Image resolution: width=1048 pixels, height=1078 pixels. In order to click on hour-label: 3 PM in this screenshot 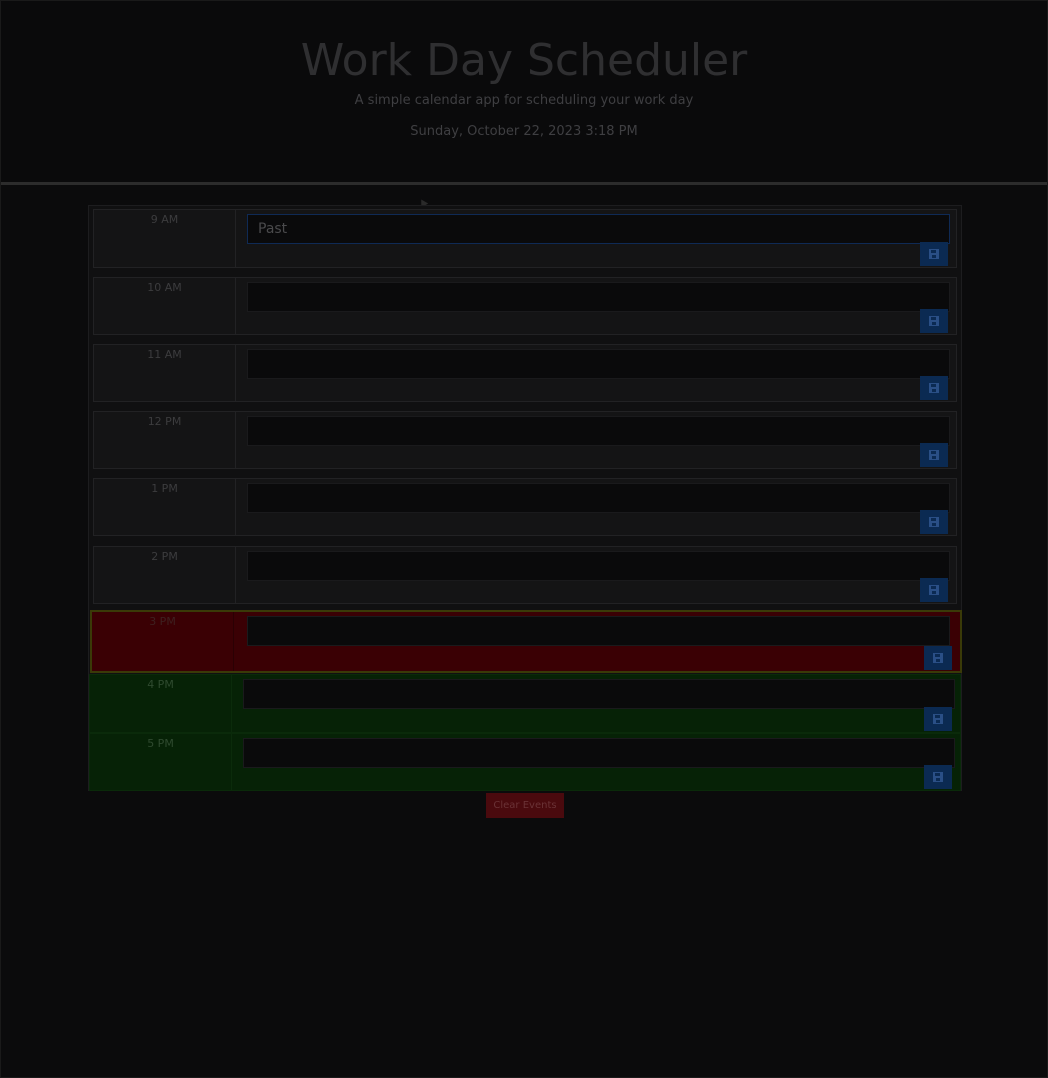, I will do `click(163, 641)`.